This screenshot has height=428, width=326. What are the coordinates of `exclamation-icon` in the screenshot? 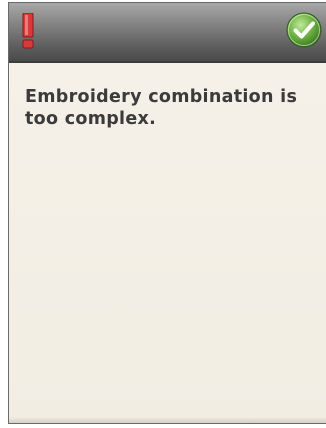 It's located at (28, 31).